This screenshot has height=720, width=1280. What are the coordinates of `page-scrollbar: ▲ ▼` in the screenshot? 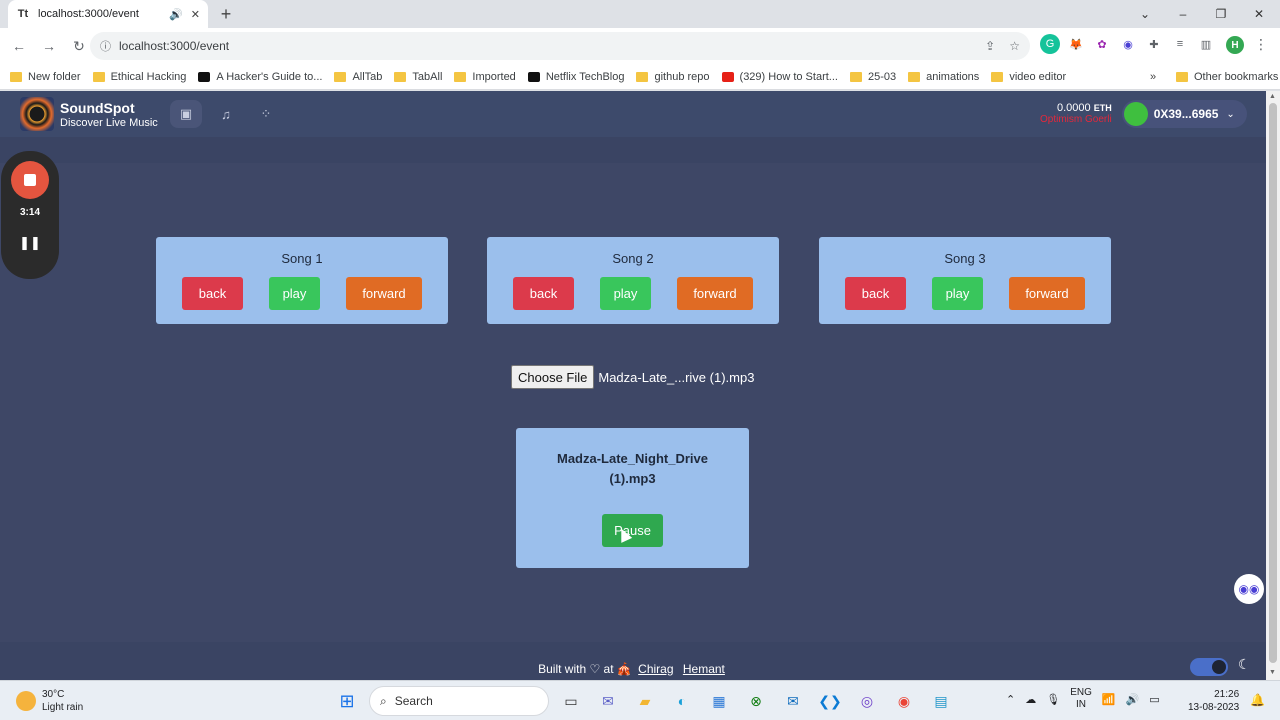 It's located at (1273, 385).